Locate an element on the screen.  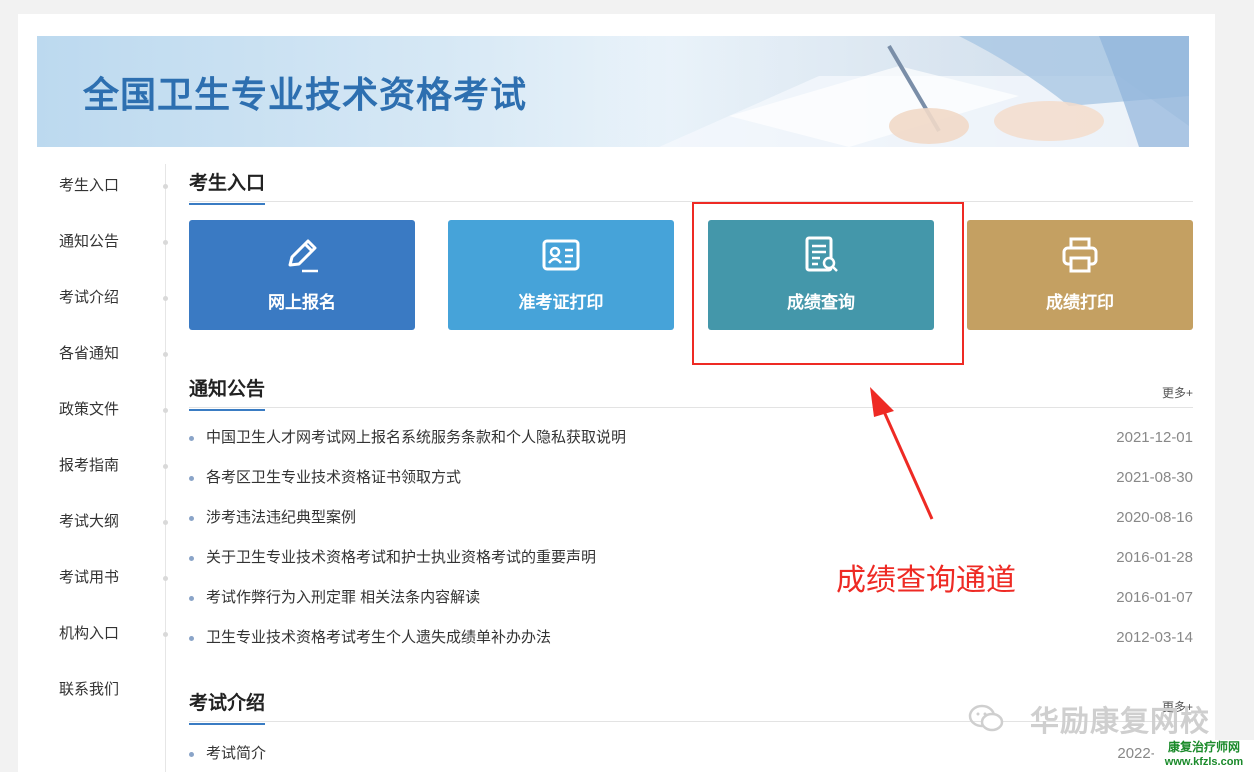
sidebar-item-policies: 政策文件 is located at coordinates (102, 416).